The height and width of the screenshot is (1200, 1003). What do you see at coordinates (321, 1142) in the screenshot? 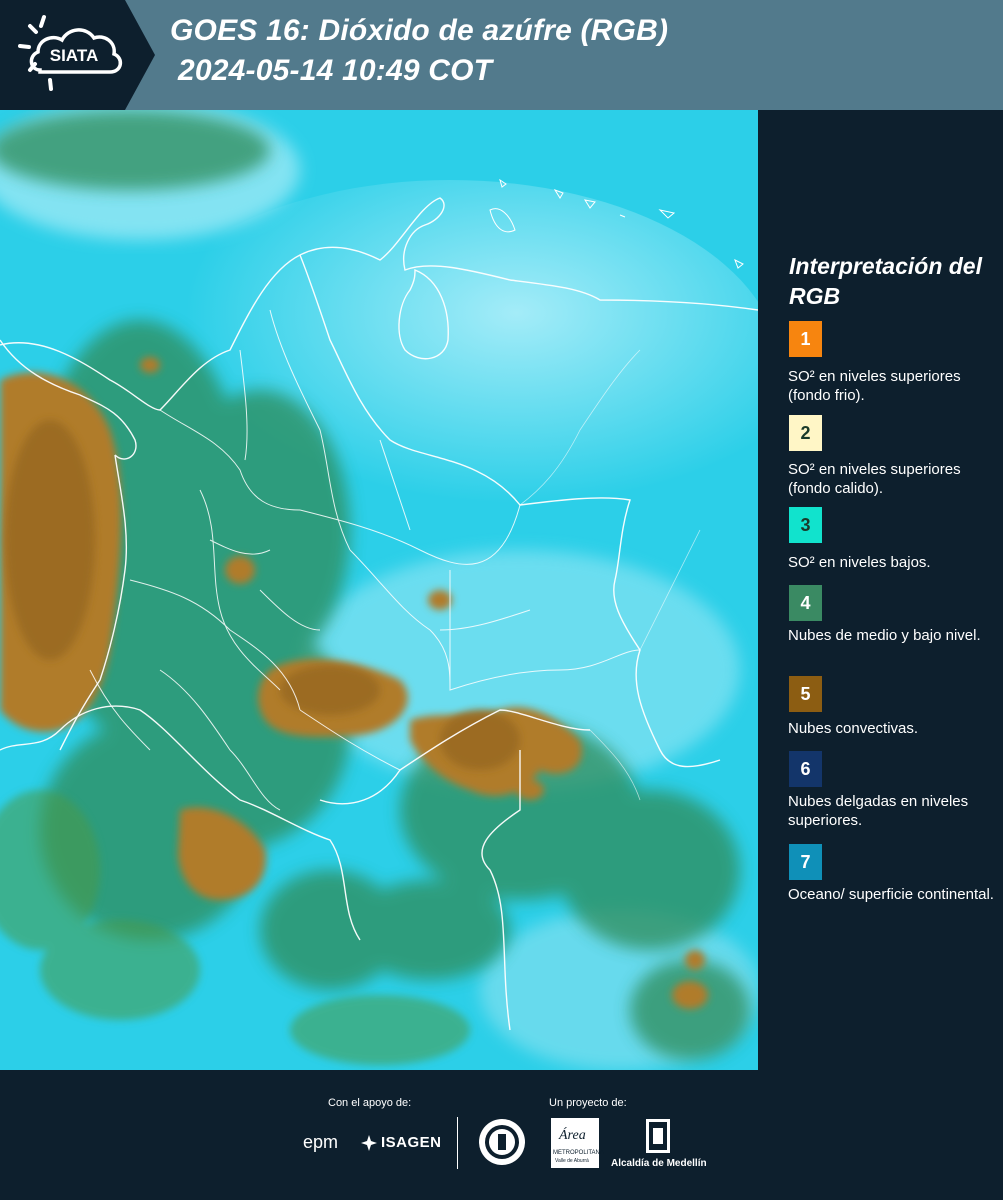
I see `epm-logo: epm` at bounding box center [321, 1142].